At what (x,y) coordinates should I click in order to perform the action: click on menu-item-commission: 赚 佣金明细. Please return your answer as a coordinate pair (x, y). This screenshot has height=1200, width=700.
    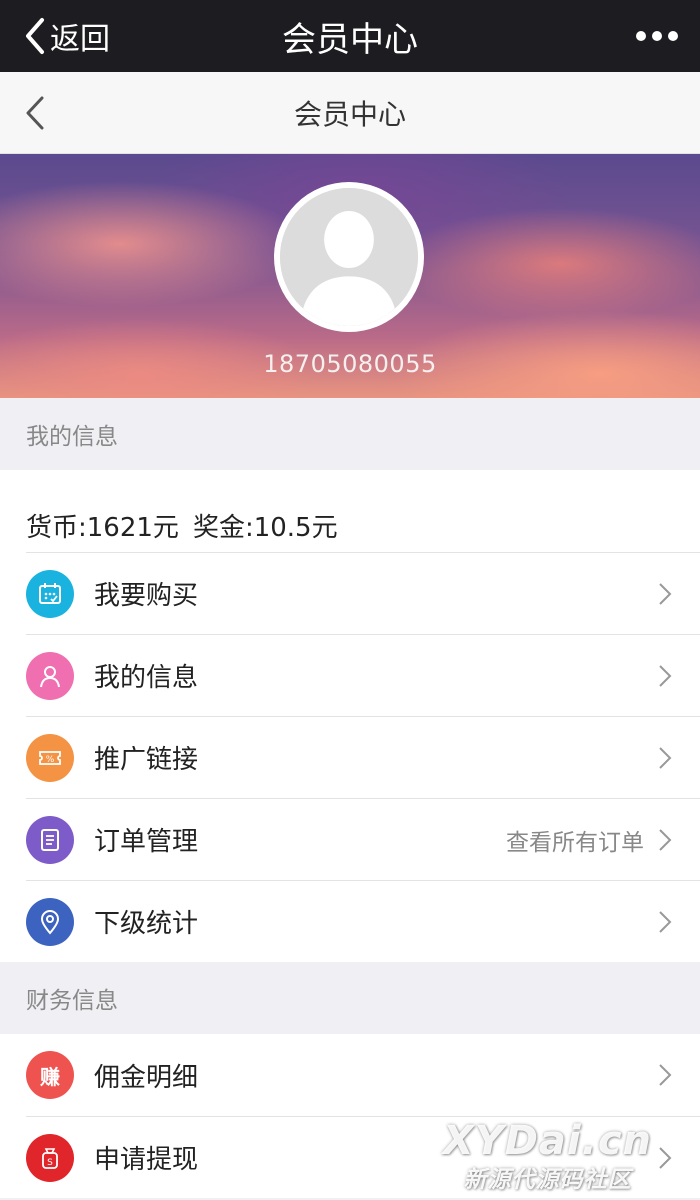
    Looking at the image, I should click on (363, 1075).